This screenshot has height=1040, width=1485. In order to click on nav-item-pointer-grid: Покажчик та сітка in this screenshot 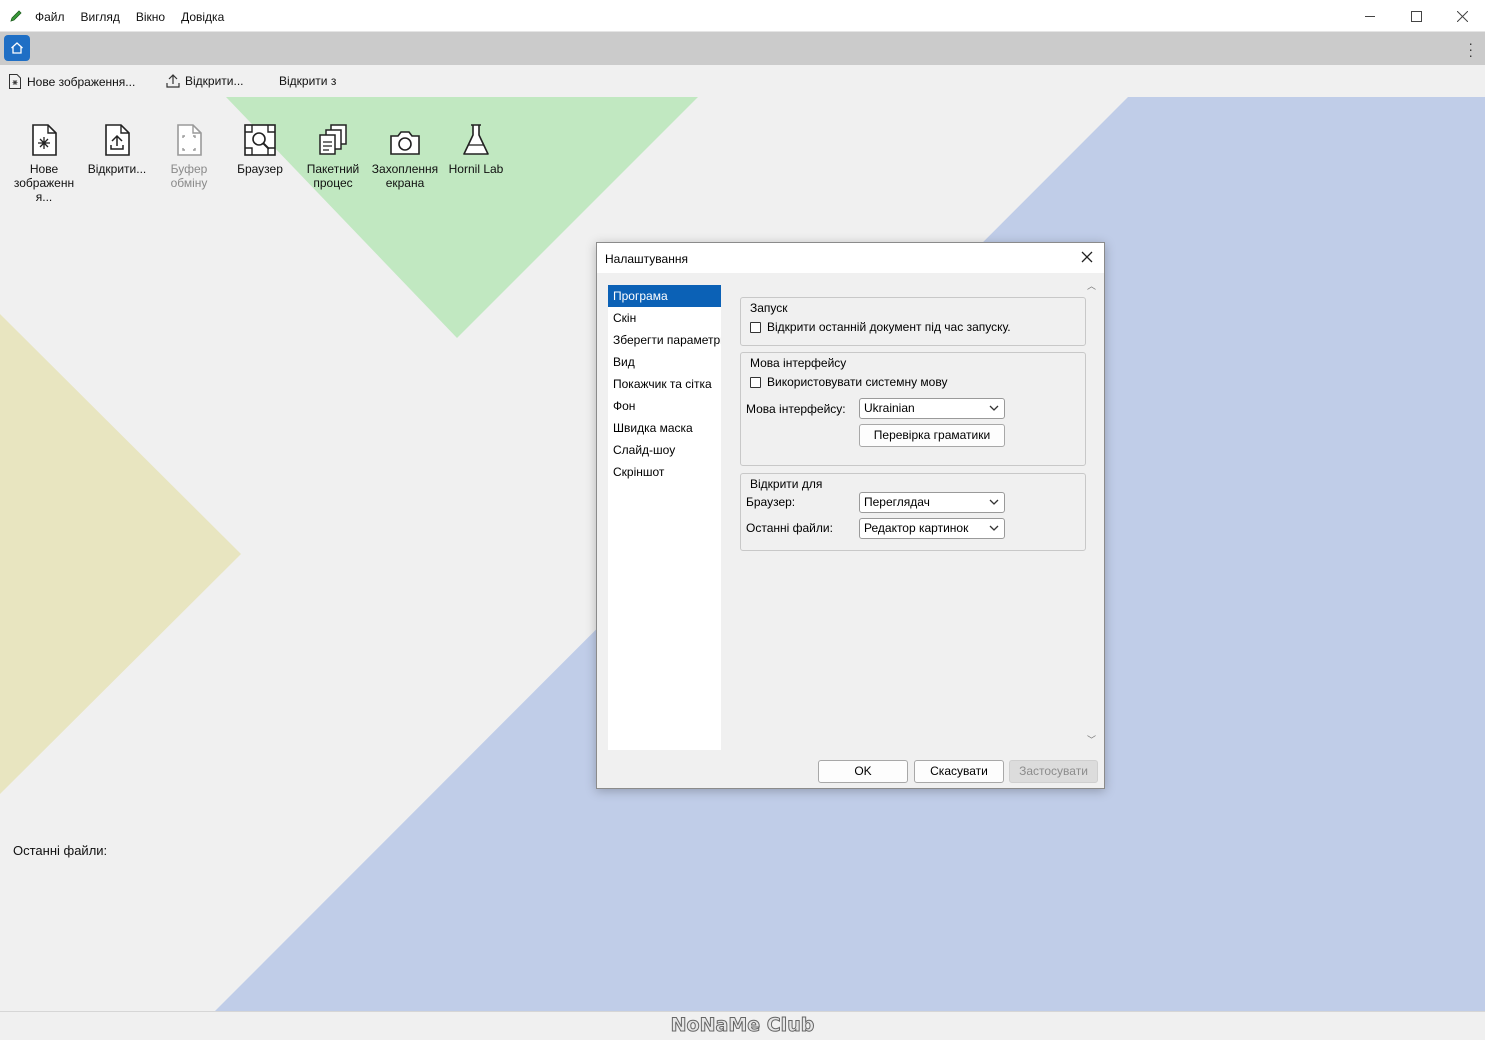, I will do `click(664, 384)`.